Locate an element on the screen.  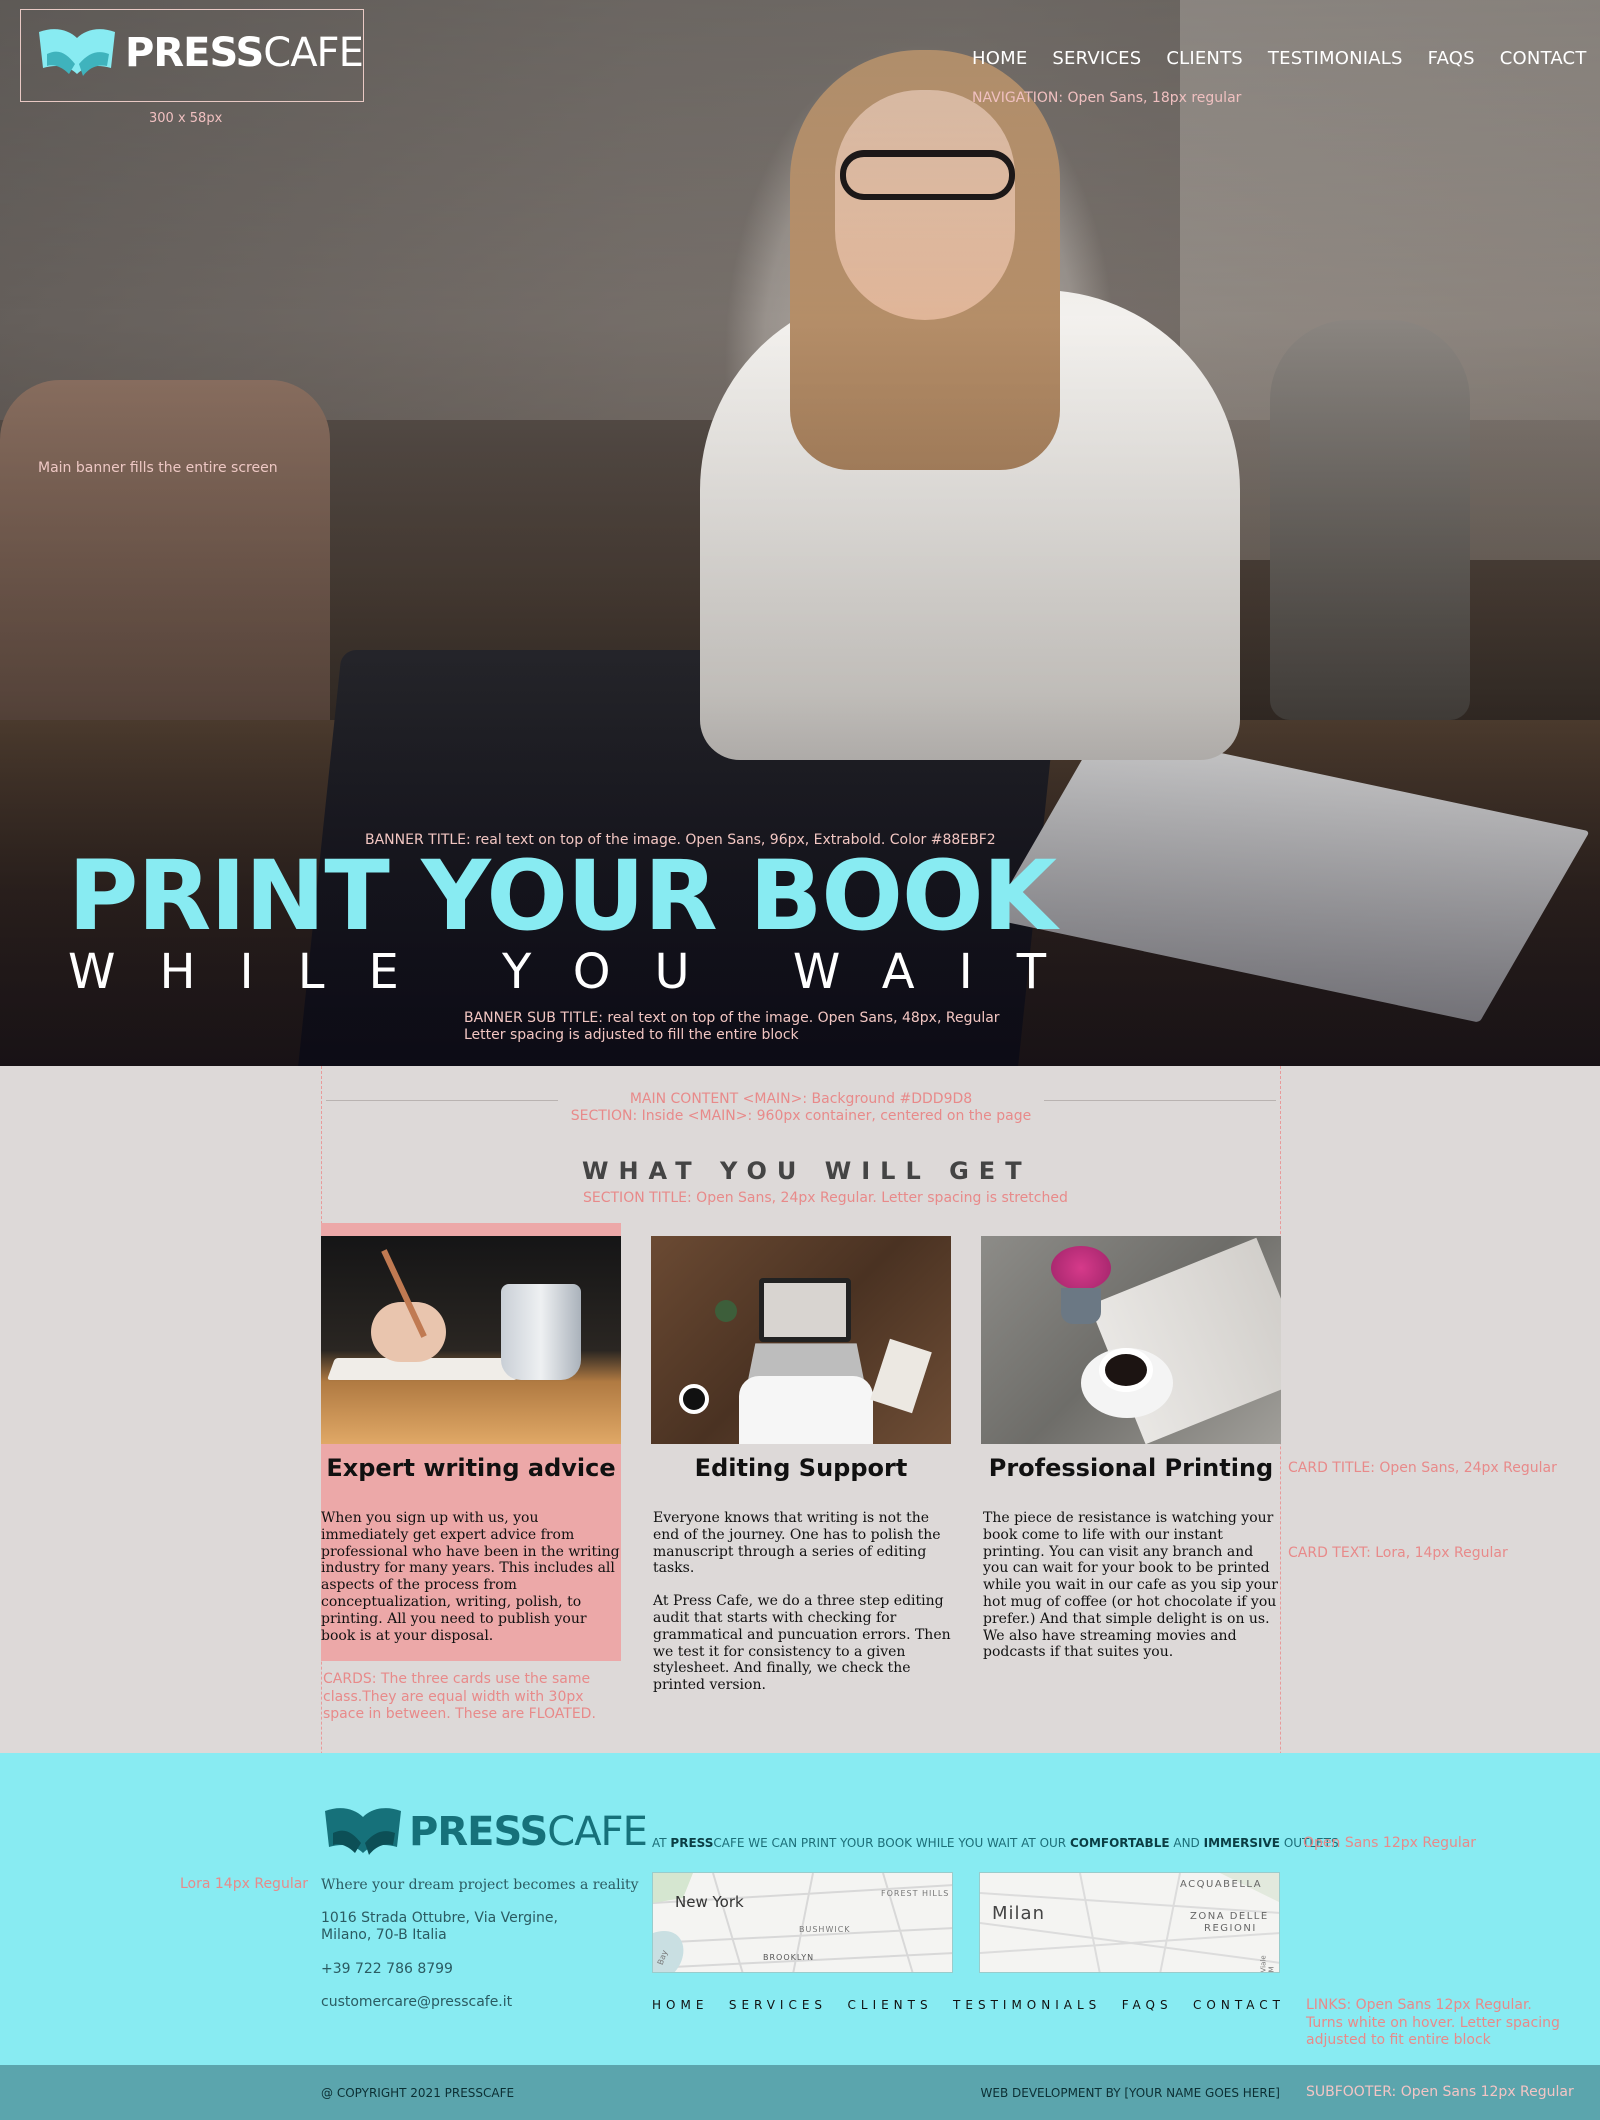
opensans-note: Open Sans 12px Regular is located at coordinates (1390, 1843).